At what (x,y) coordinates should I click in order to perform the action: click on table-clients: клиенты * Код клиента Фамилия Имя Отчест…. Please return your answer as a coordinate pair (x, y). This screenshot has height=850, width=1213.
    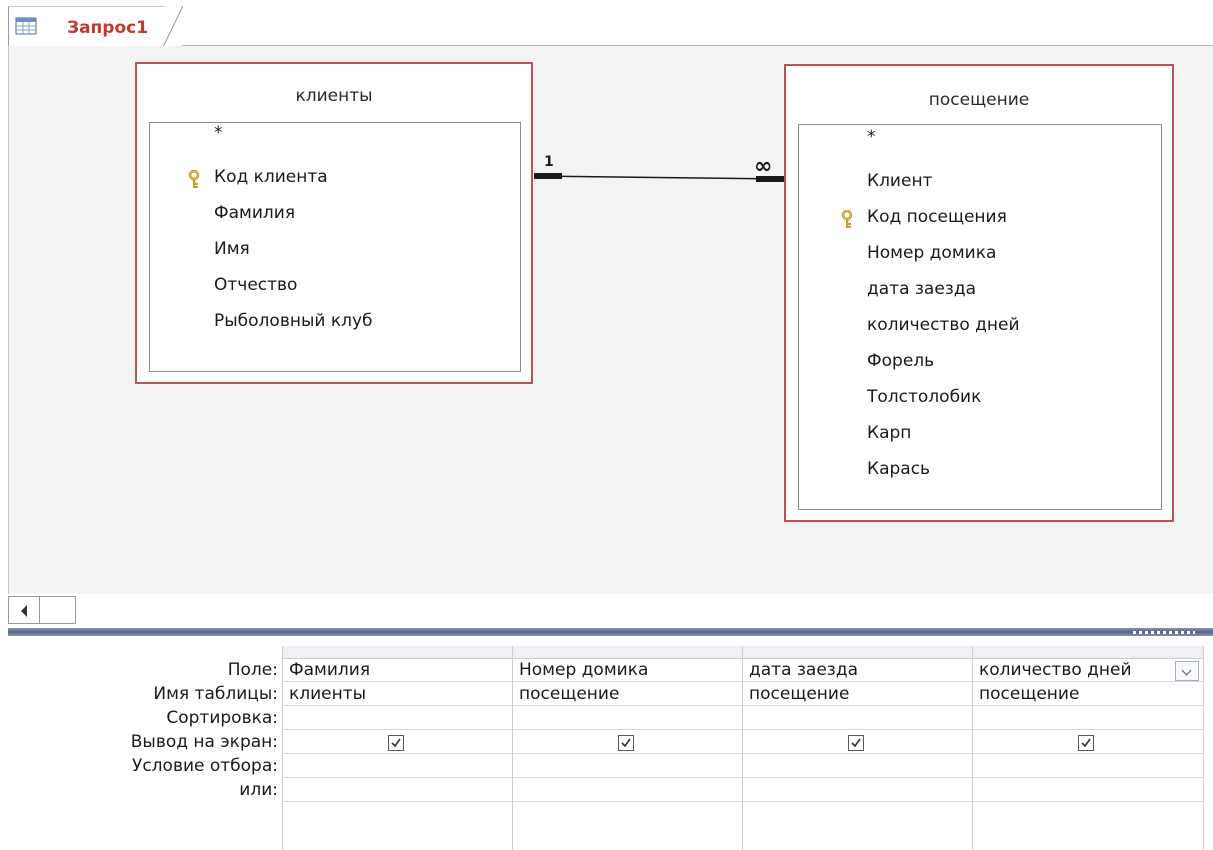
    Looking at the image, I should click on (334, 223).